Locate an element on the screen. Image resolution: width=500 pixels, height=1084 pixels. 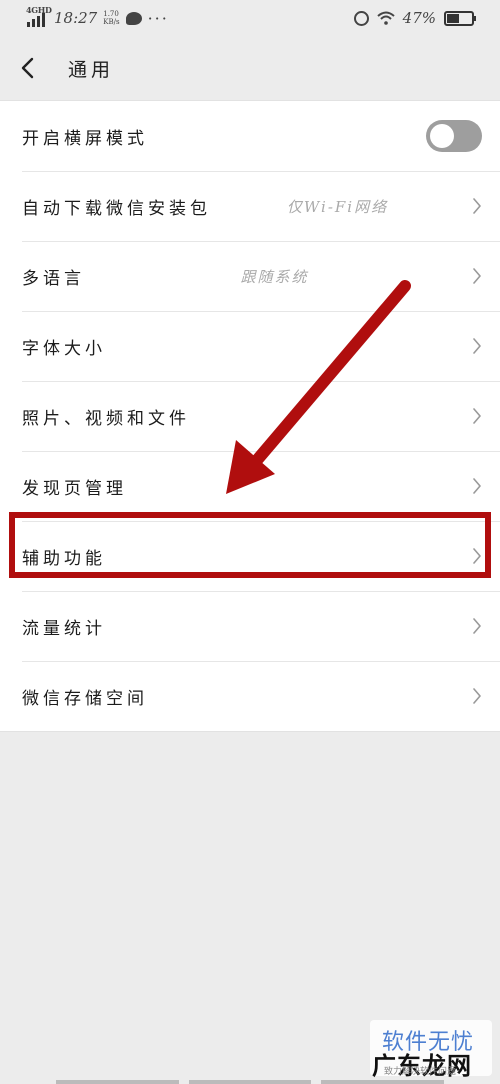
battery-icon is located at coordinates (460, 18).